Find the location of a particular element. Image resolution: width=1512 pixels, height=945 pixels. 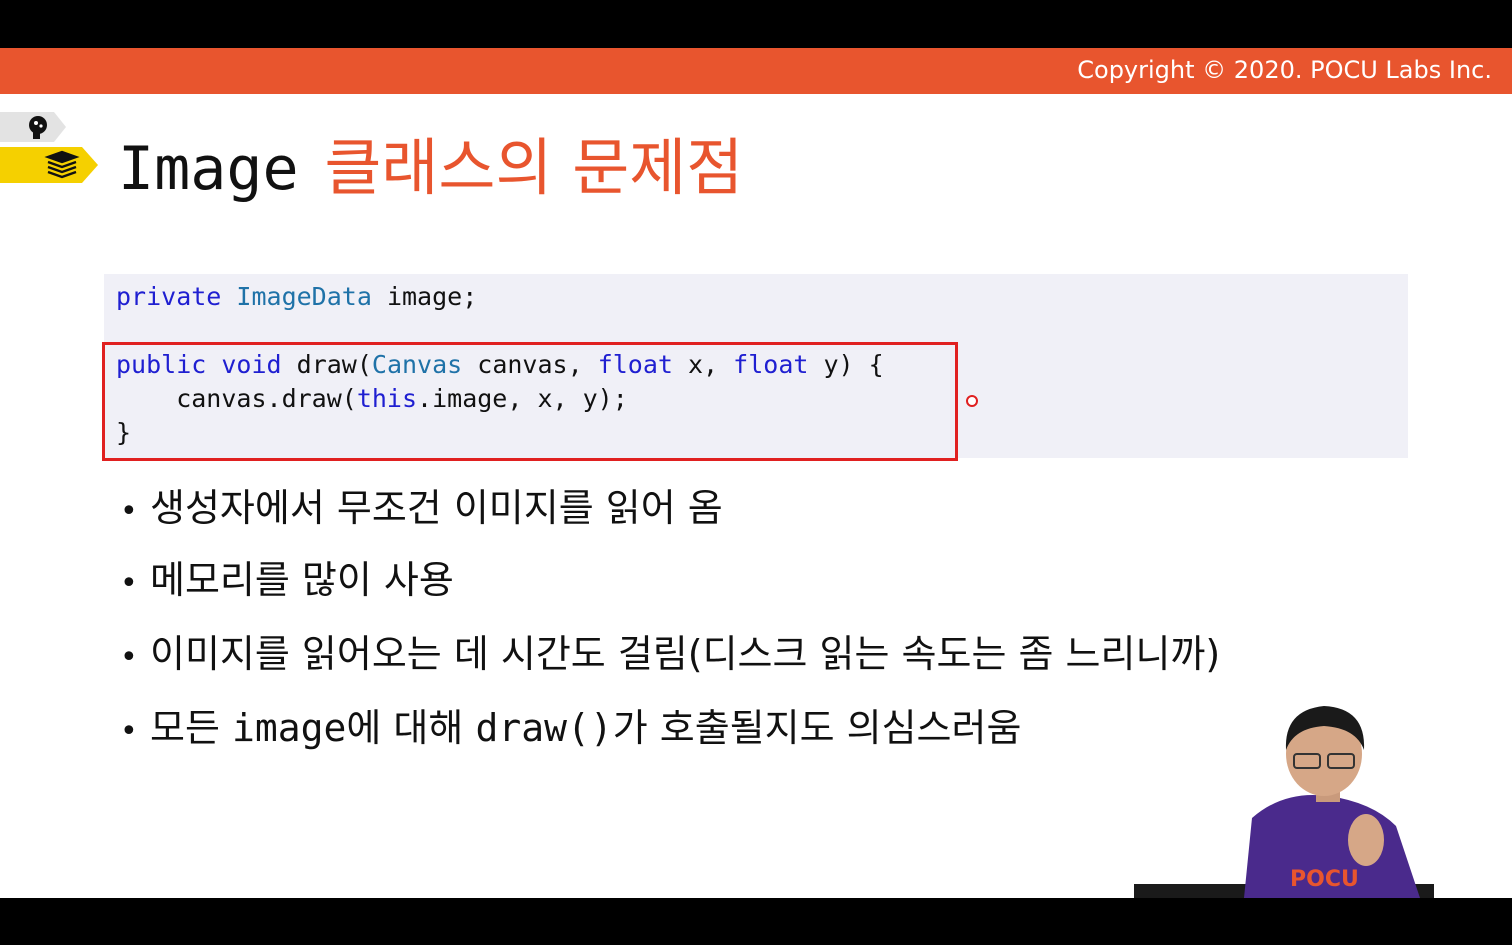

copyright-text: Copyright © 2020. POCU Labs Inc. is located at coordinates (1284, 70).